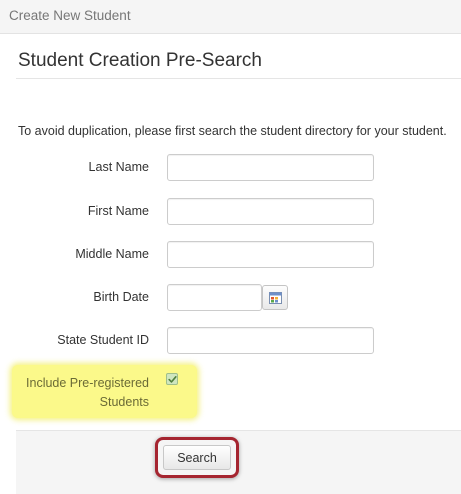  I want to click on last-name-label: Last Name, so click(118, 167).